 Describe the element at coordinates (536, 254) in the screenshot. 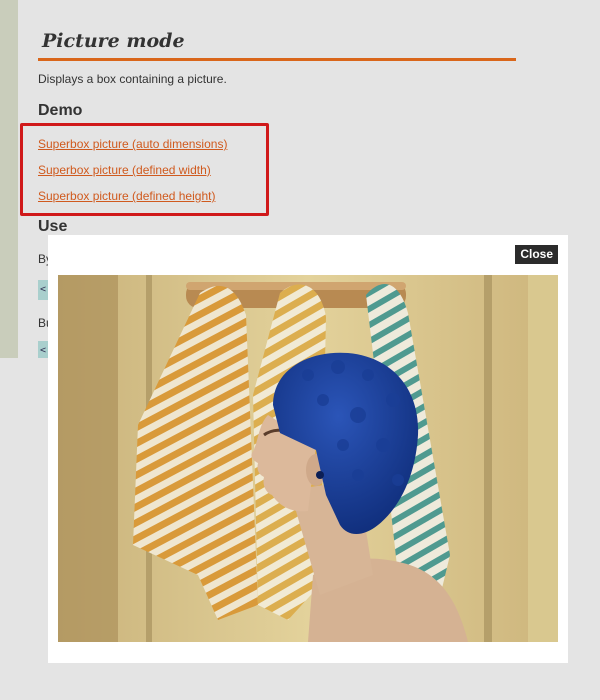

I see `close-button: Close` at that location.